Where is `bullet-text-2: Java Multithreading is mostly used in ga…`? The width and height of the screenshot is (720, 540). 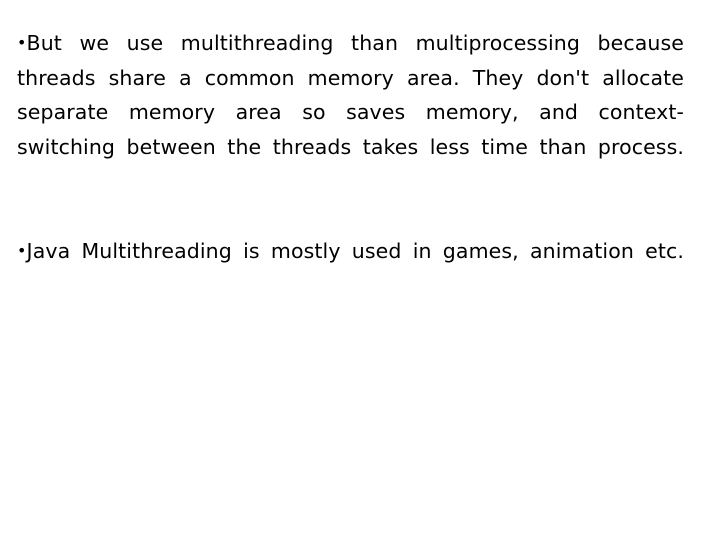 bullet-text-2: Java Multithreading is mostly used in ga… is located at coordinates (355, 250).